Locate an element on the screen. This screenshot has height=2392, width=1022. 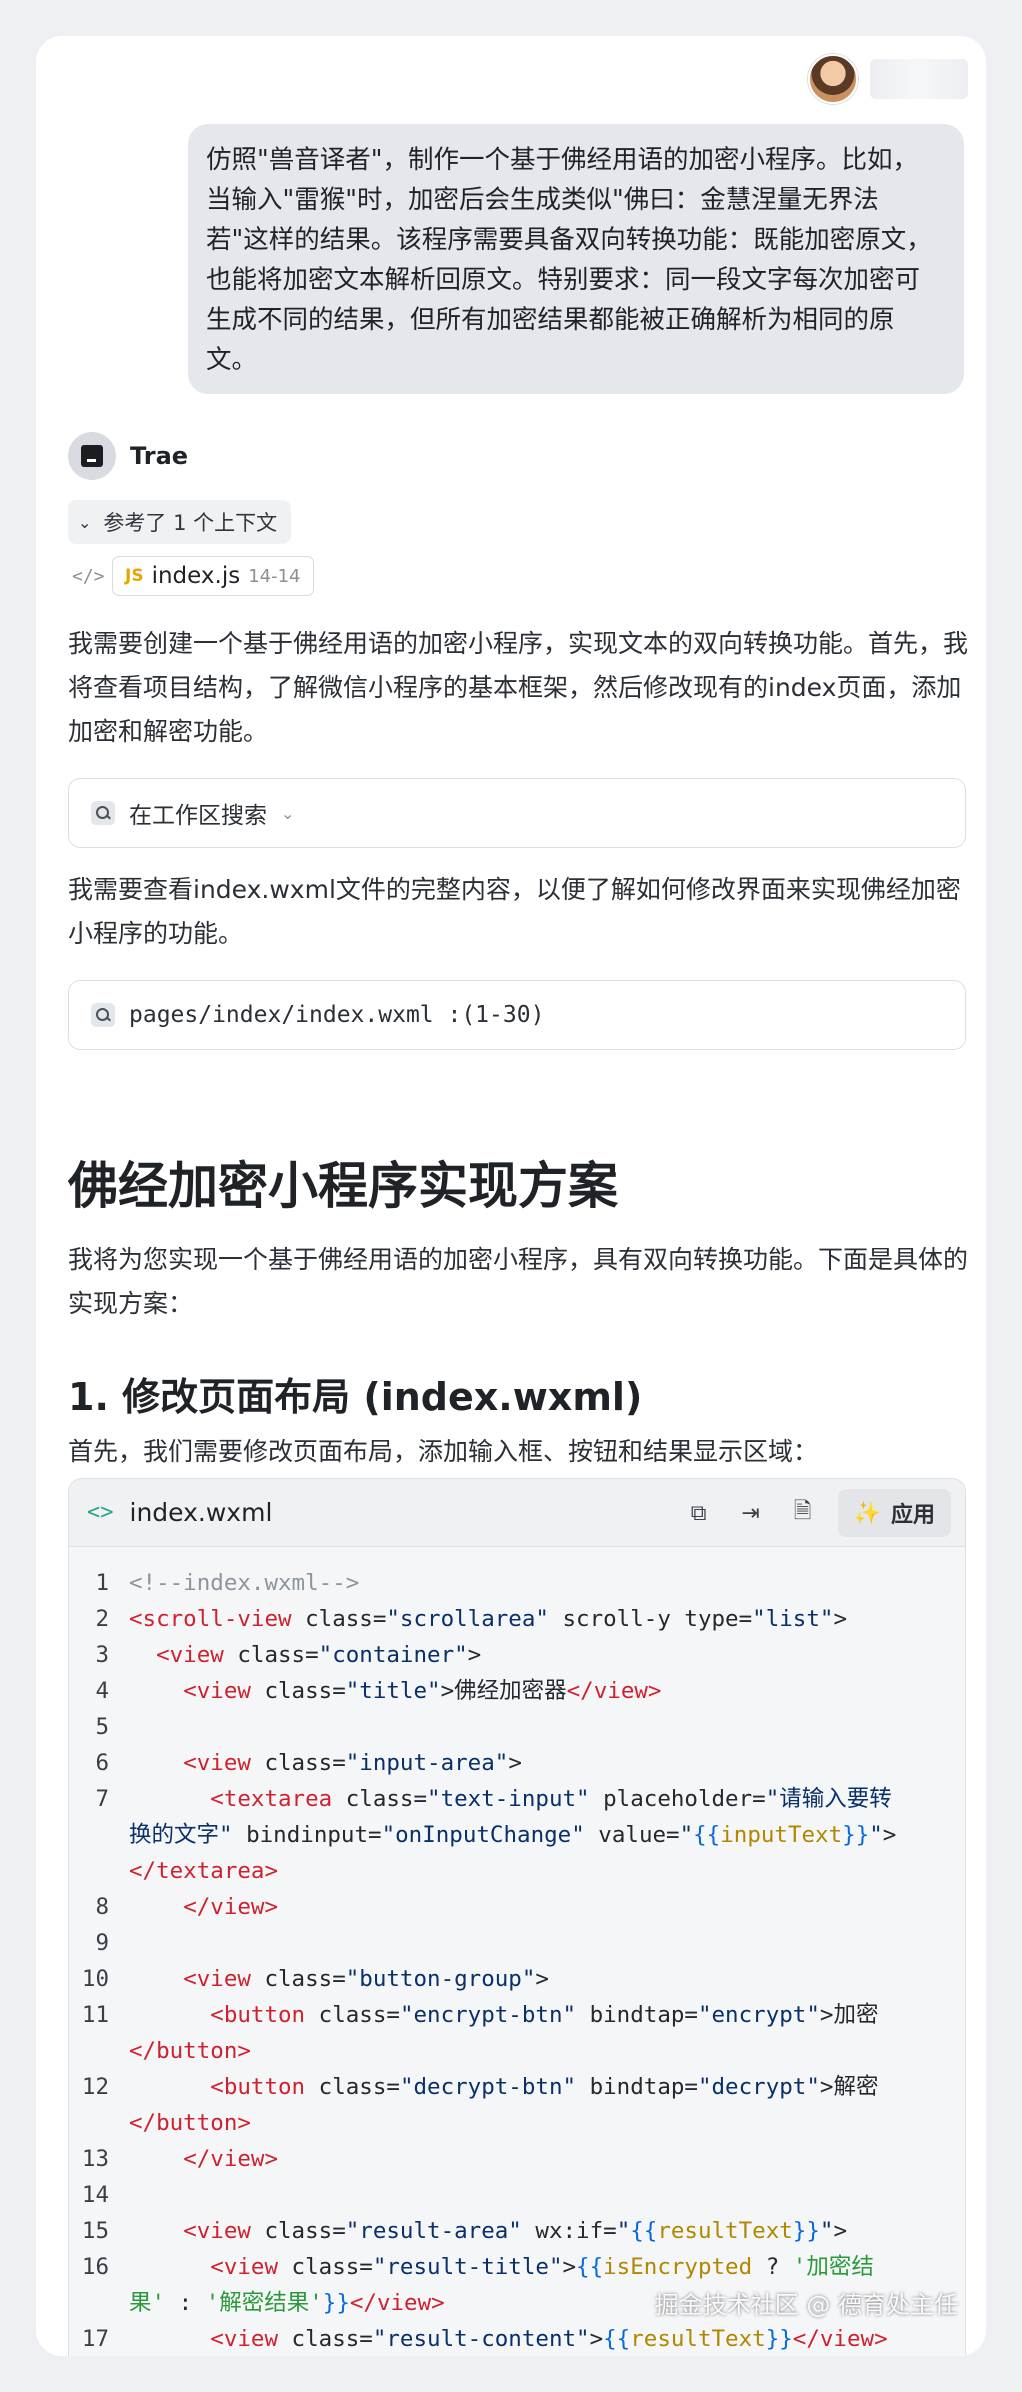
assistant-name: Trae is located at coordinates (159, 456).